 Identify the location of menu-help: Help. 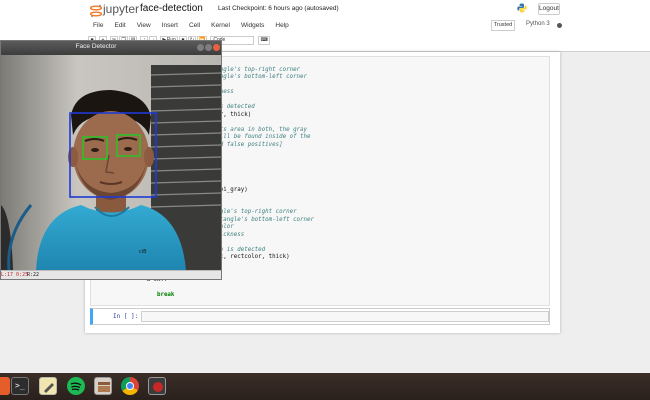
(281, 26).